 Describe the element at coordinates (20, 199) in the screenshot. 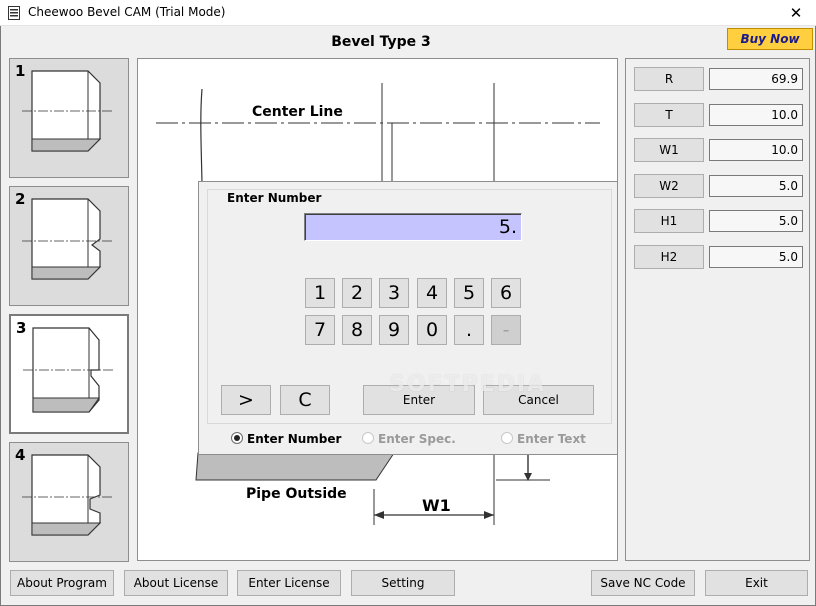

I see `bevel-type-2-number: 2` at that location.